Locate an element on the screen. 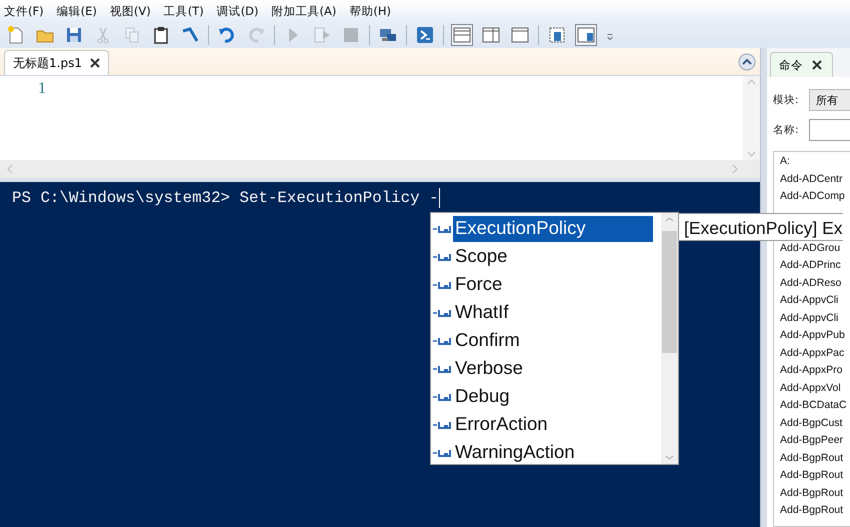  save-icon is located at coordinates (74, 35).